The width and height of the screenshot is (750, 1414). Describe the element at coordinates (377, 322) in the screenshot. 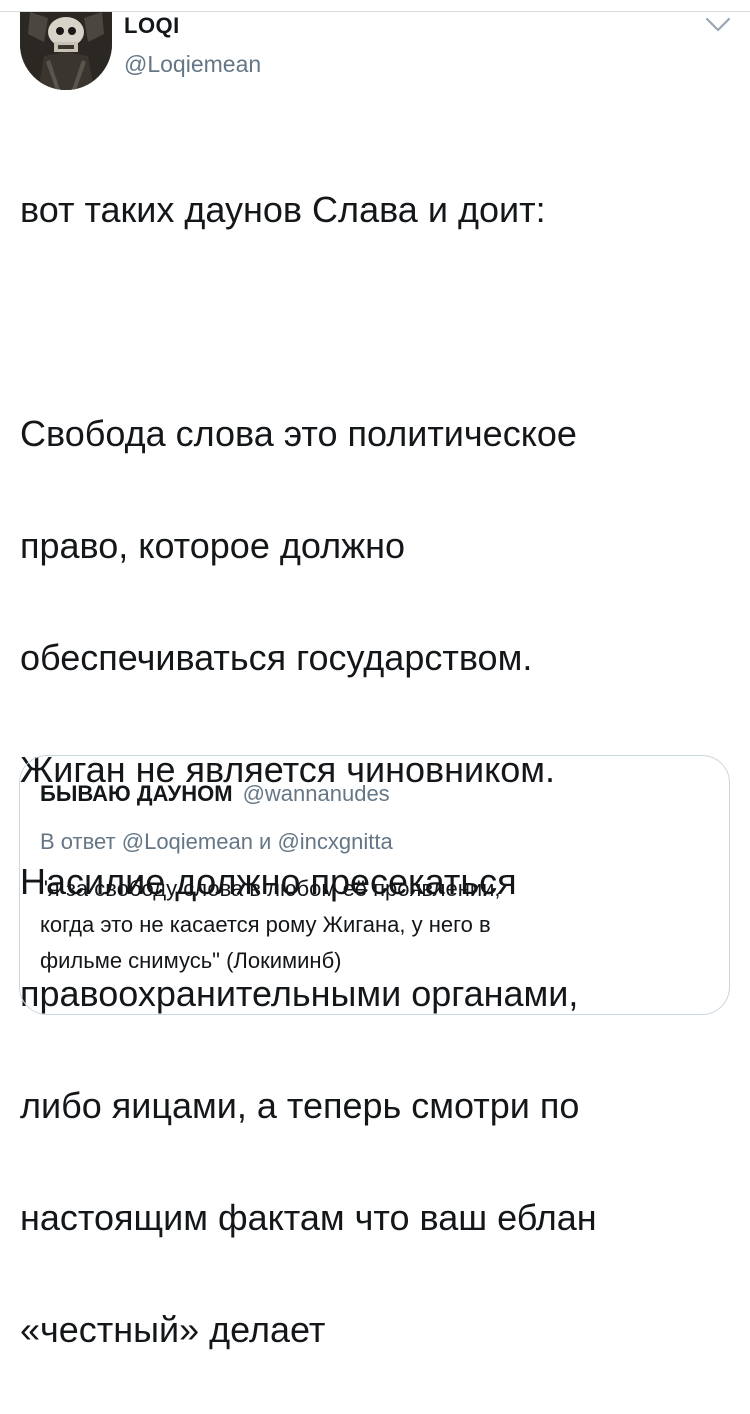

I see `tweet-line` at that location.